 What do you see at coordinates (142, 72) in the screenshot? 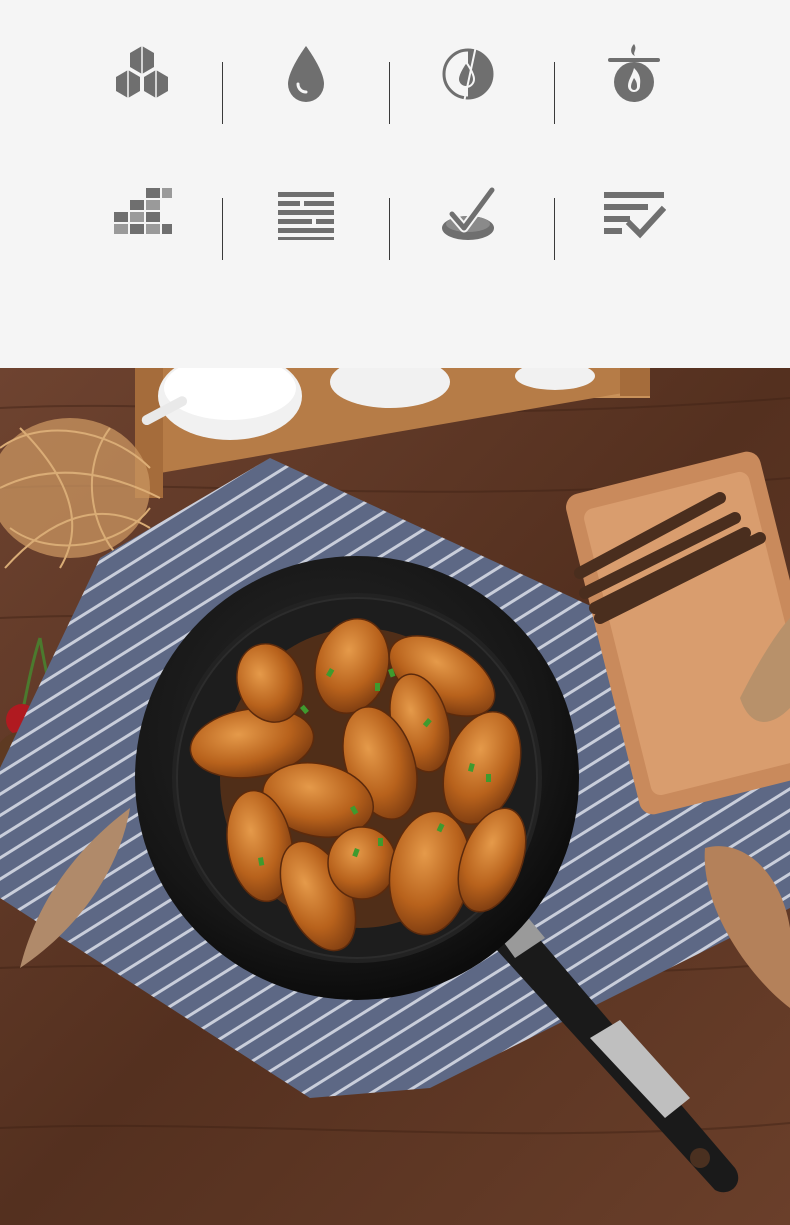
I see `molecule-hexagons-icon` at bounding box center [142, 72].